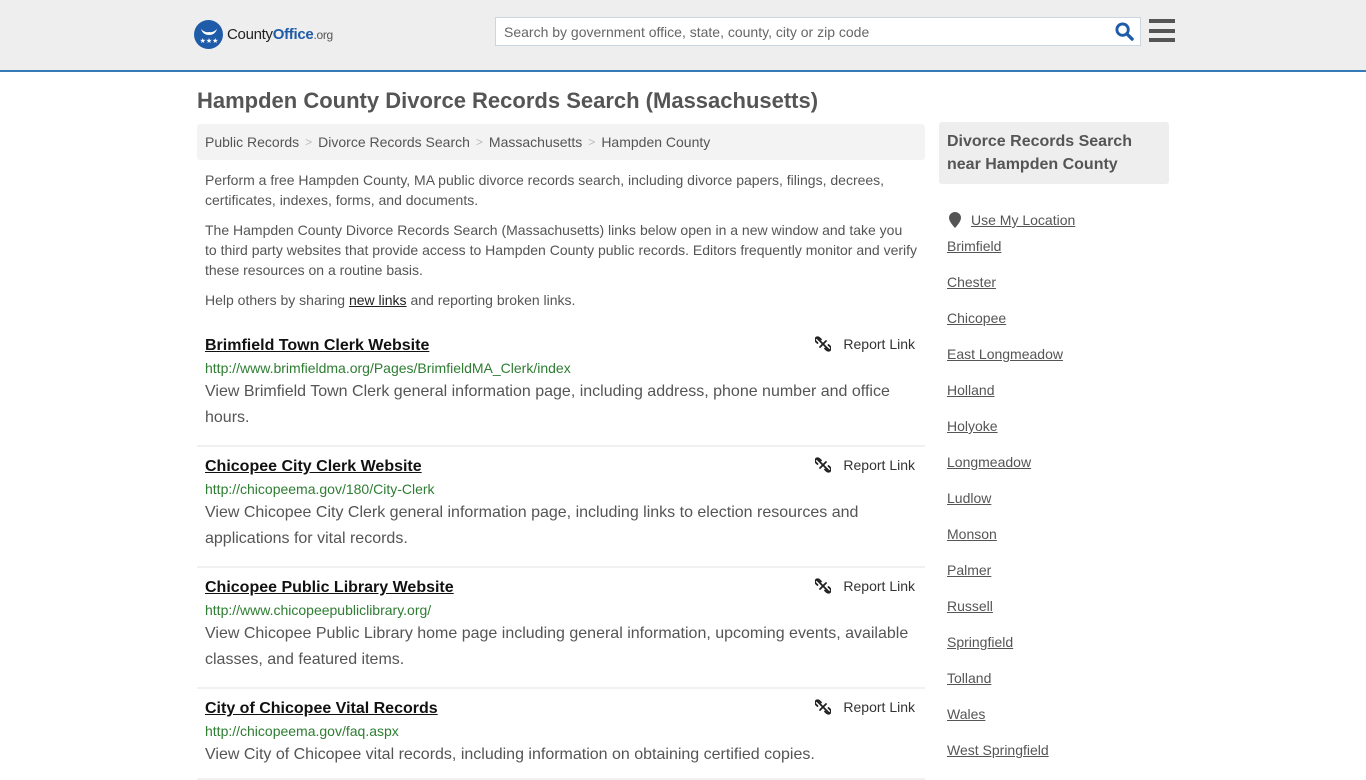 The height and width of the screenshot is (780, 1366). I want to click on hamburger-menu-icon, so click(1162, 30).